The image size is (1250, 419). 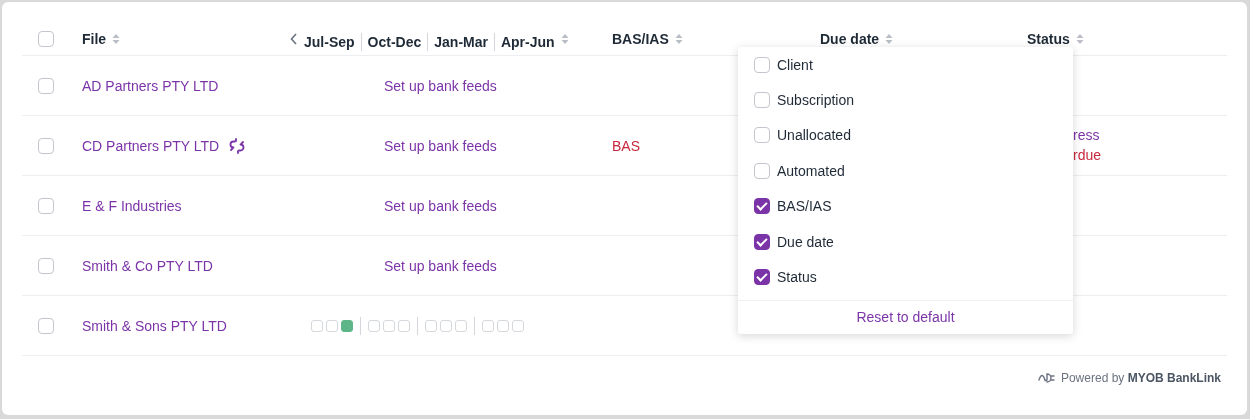 I want to click on bas-label: BAS, so click(x=626, y=145).